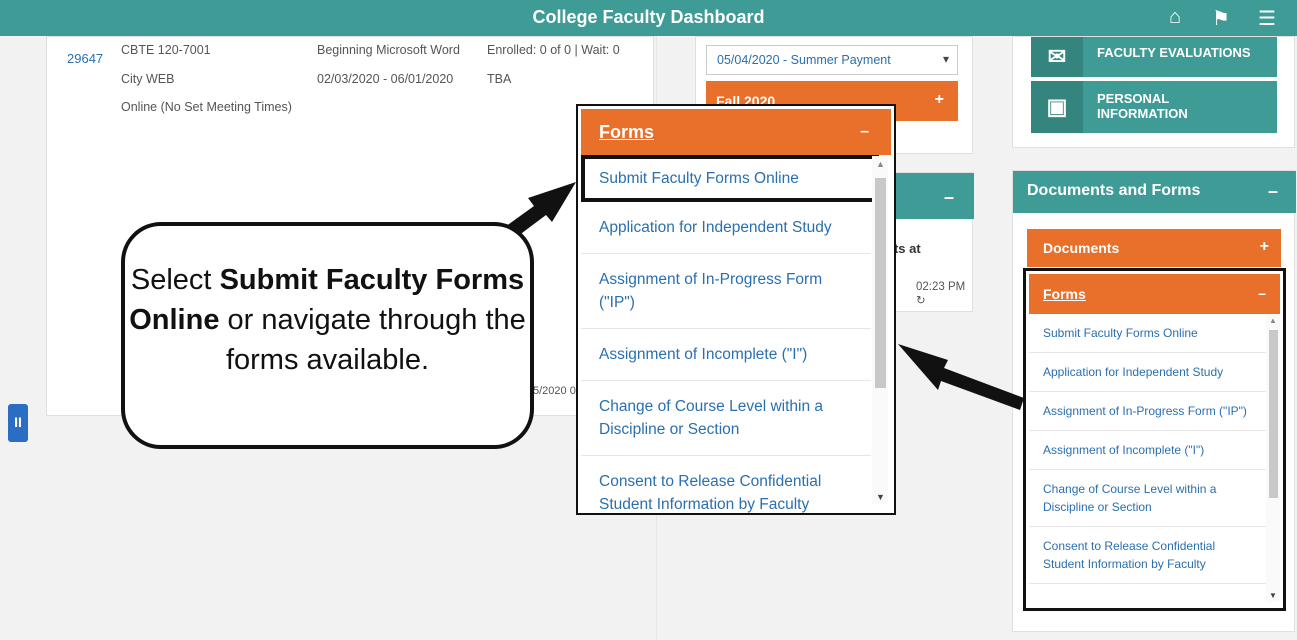 The image size is (1297, 640). I want to click on arrow-to-zoomed-forms, so click(961, 377).